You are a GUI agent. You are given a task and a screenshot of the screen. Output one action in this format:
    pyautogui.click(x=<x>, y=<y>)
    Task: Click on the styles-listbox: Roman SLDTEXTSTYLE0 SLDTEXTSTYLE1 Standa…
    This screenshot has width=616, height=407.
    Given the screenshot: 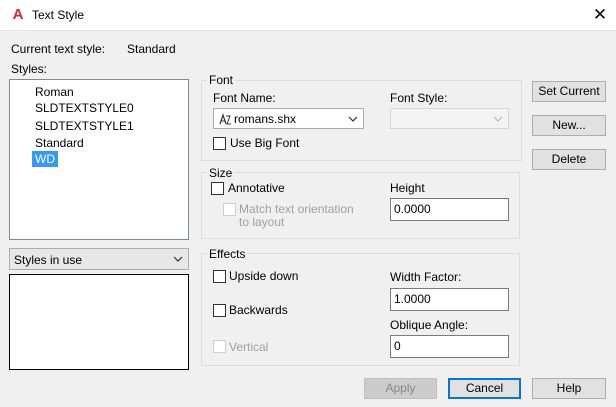 What is the action you would take?
    pyautogui.click(x=99, y=159)
    